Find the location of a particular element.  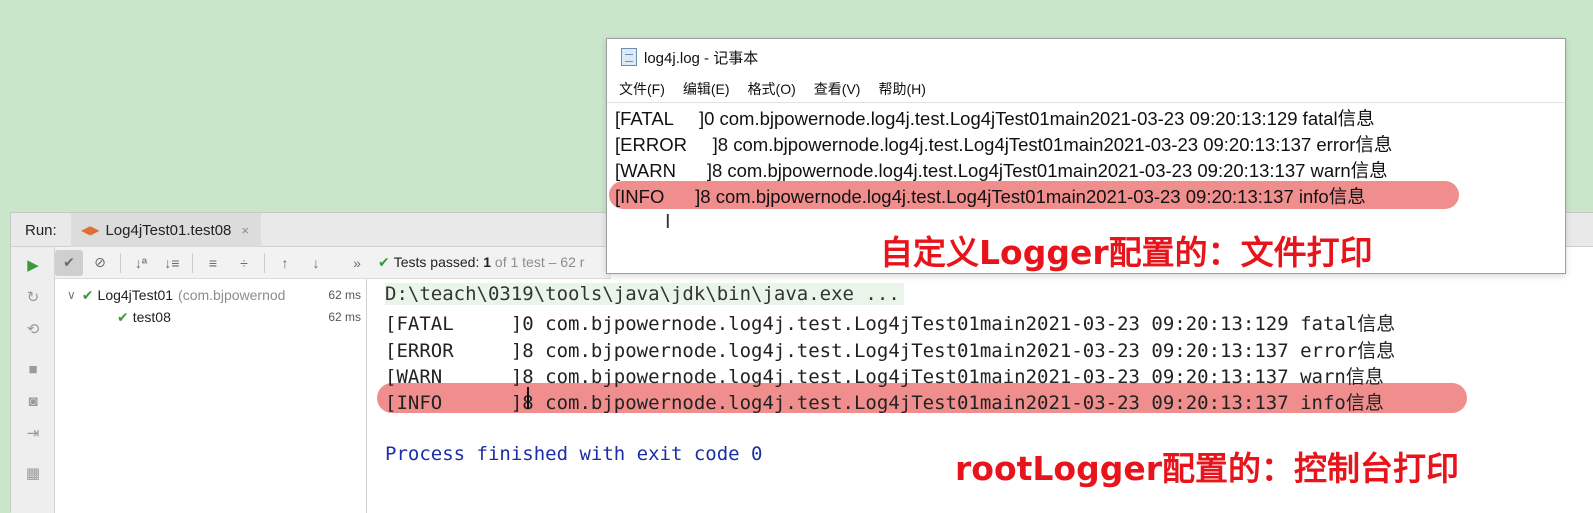

menu-format: 格式(O) is located at coordinates (772, 89).